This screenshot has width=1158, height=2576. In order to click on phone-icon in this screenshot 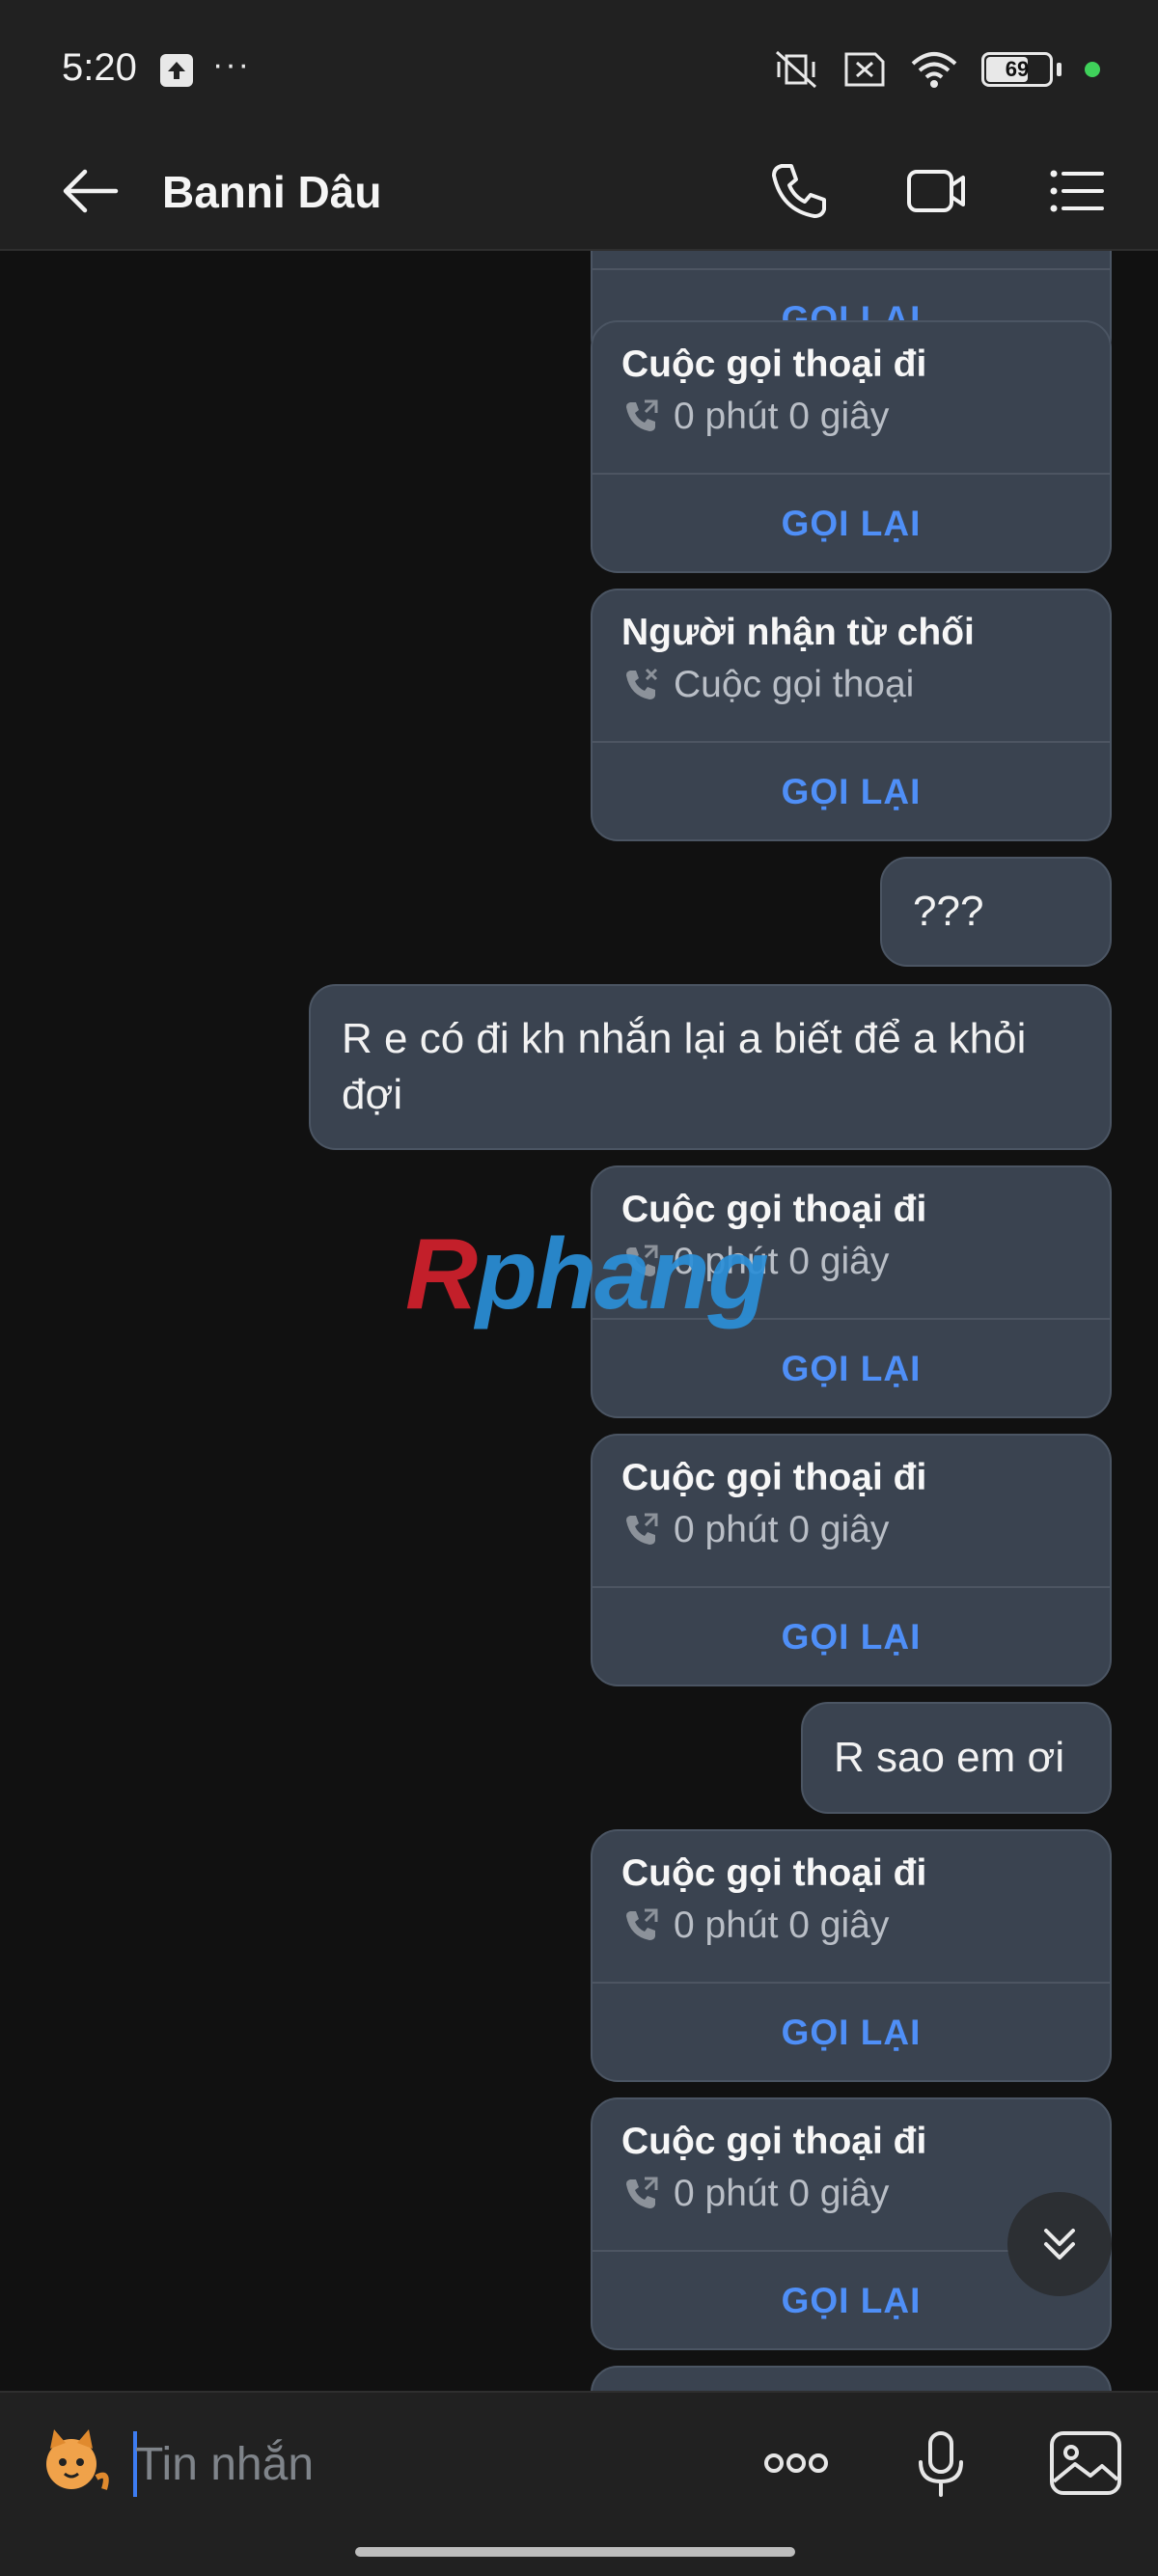, I will do `click(799, 191)`.